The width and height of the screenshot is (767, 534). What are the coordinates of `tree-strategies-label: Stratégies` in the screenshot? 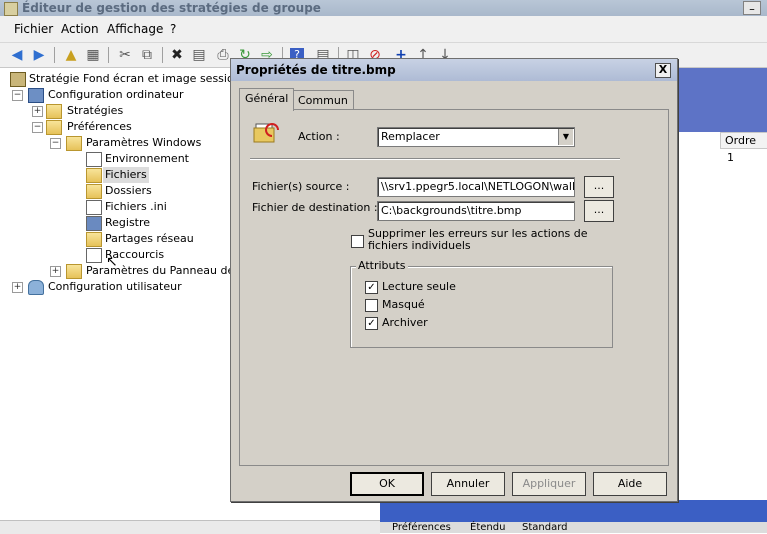 It's located at (95, 110).